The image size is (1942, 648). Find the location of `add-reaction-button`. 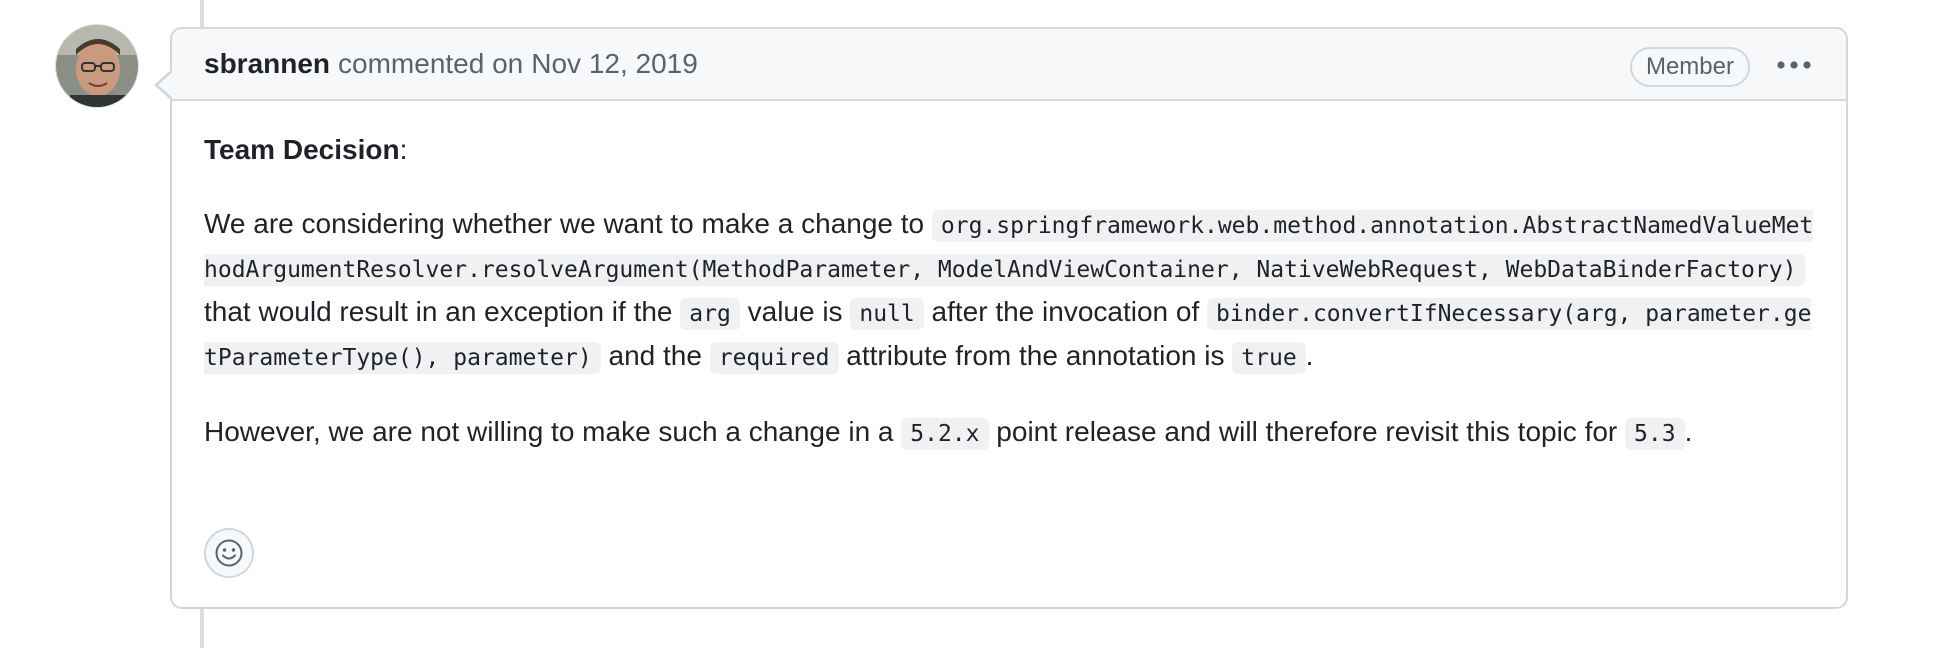

add-reaction-button is located at coordinates (229, 553).